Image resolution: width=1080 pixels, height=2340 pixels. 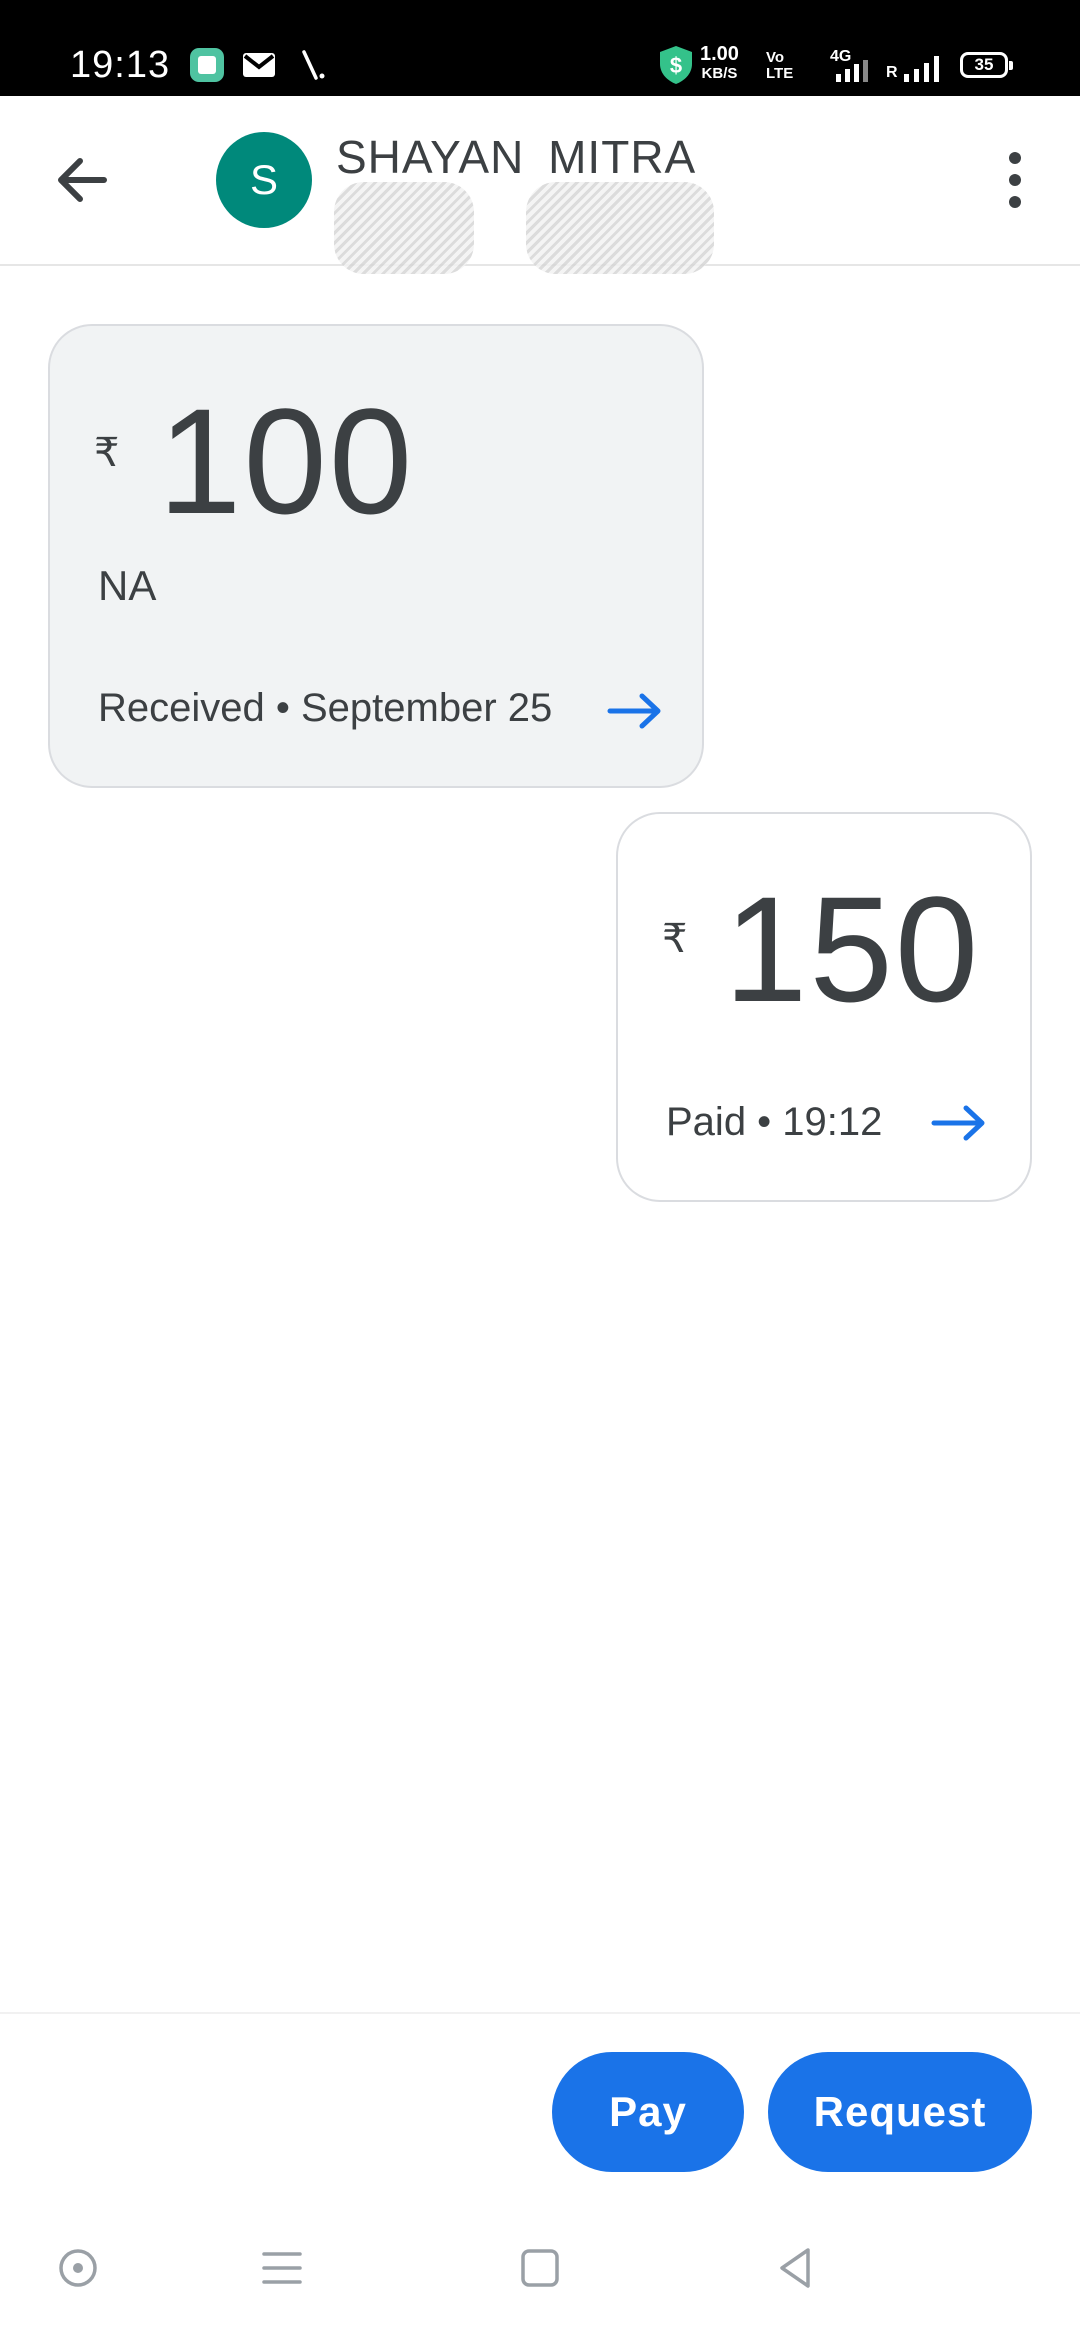 I want to click on avatar: S, so click(x=264, y=180).